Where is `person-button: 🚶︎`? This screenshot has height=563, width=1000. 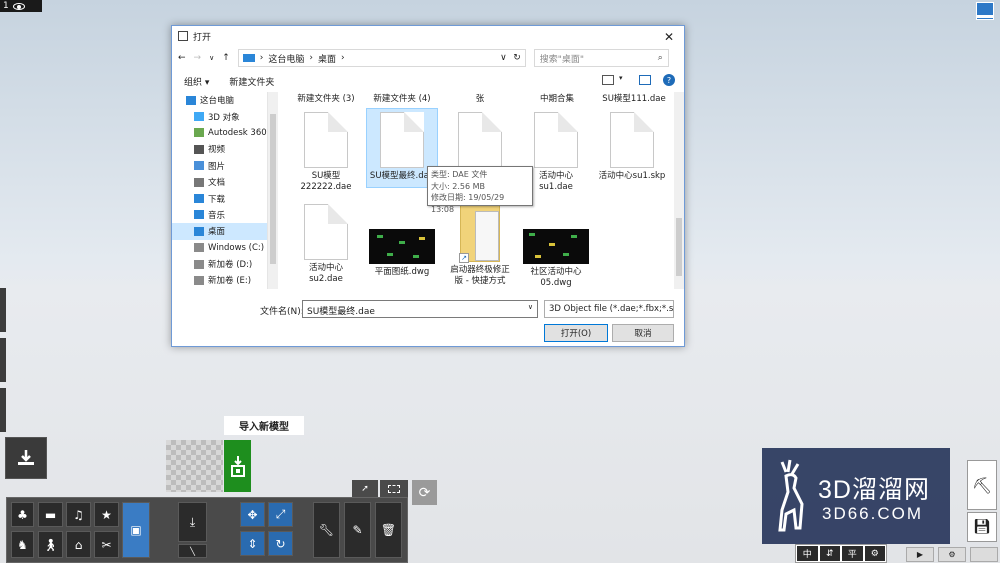
person-button: 🚶︎ is located at coordinates (50, 544).